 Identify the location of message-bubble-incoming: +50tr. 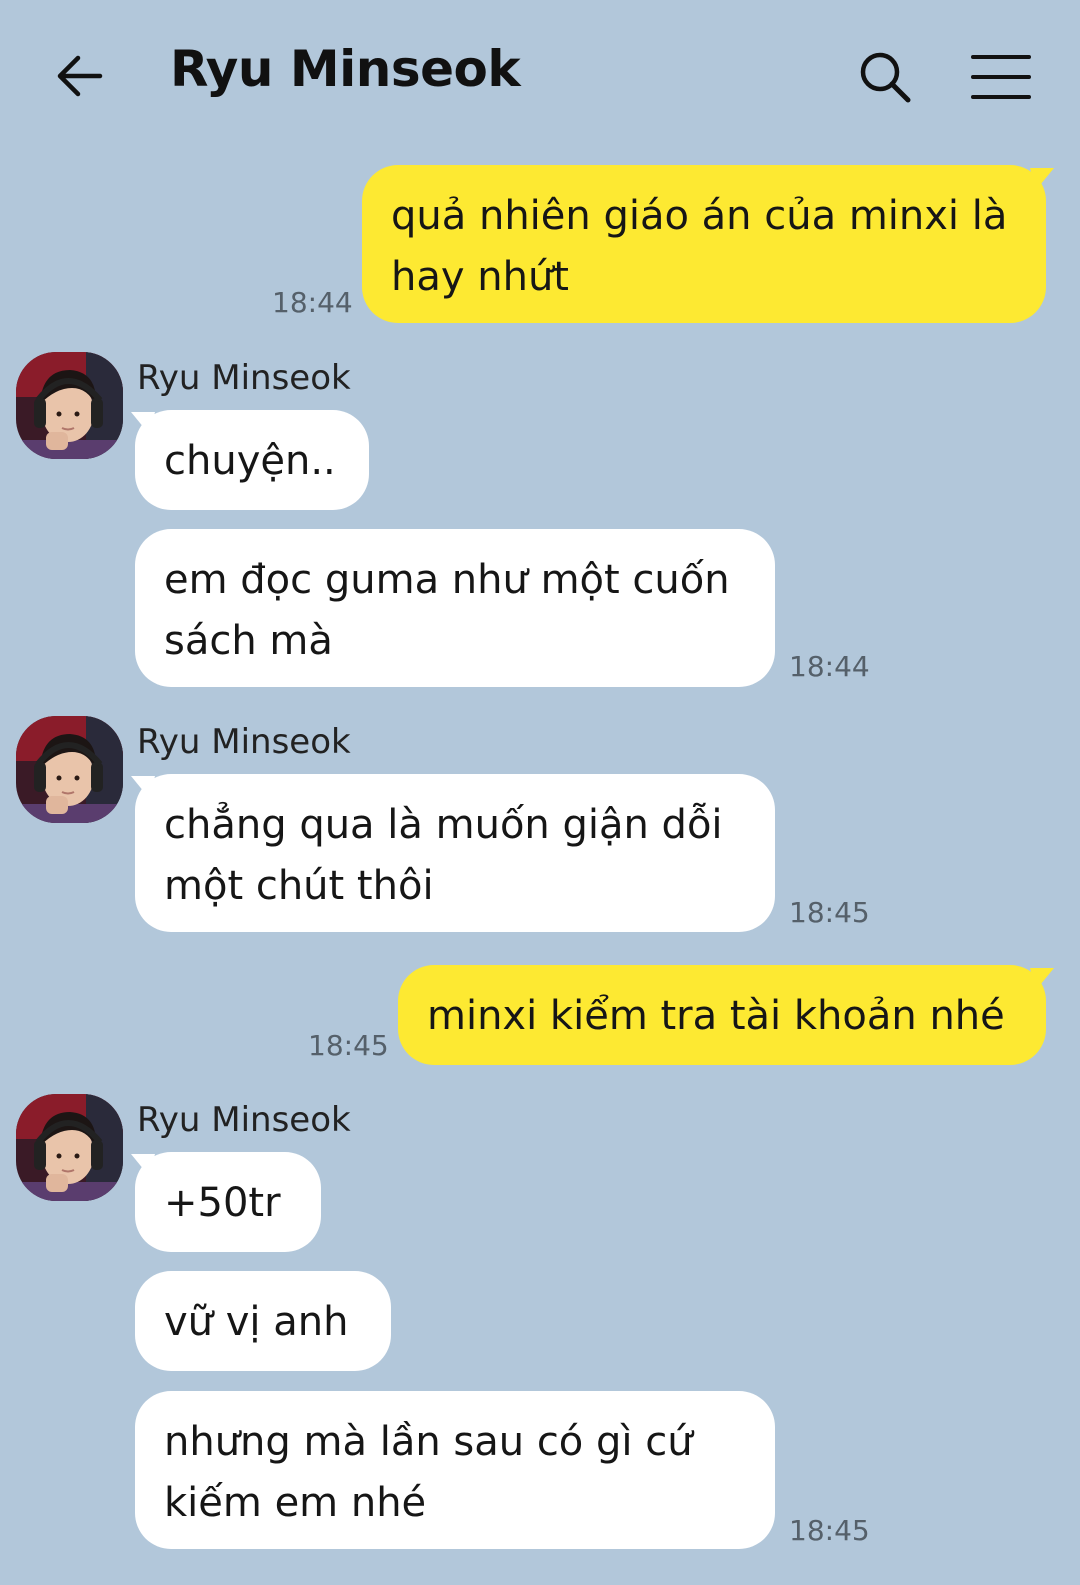
(228, 1202).